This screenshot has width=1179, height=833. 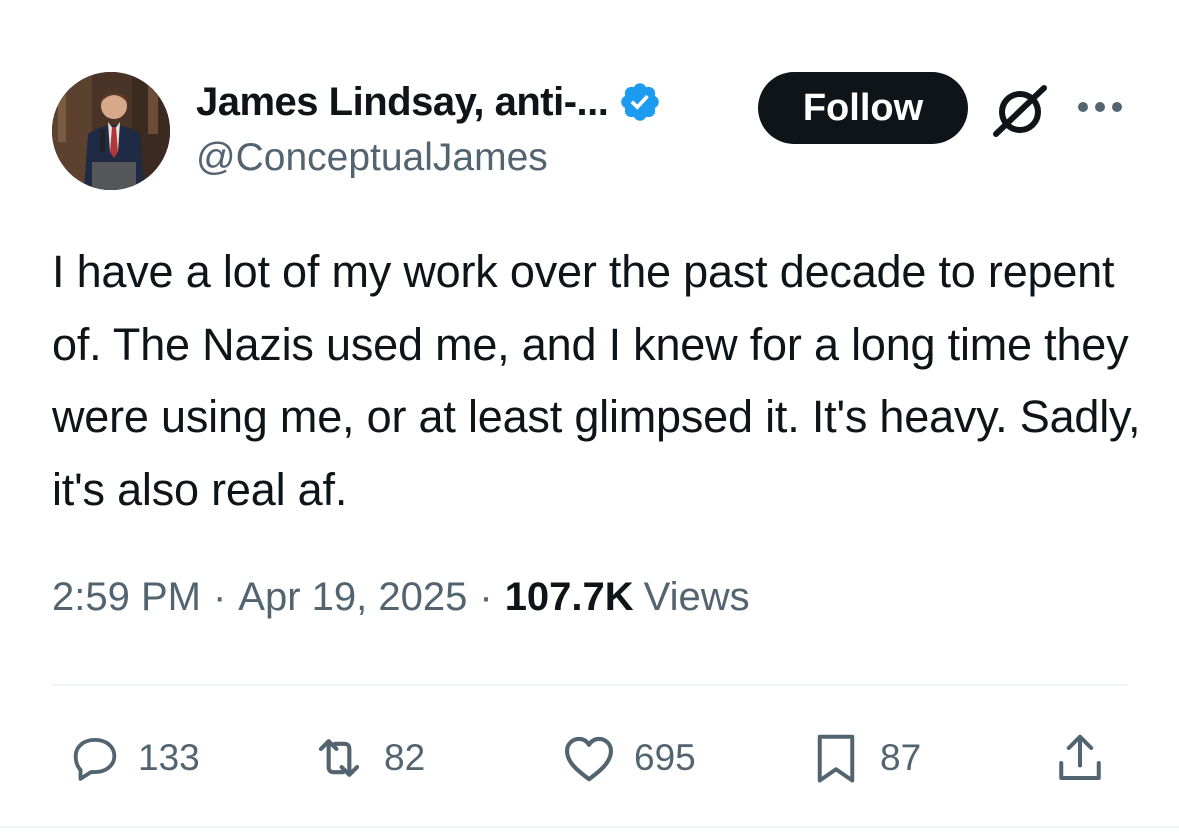 I want to click on avatar, so click(x=111, y=131).